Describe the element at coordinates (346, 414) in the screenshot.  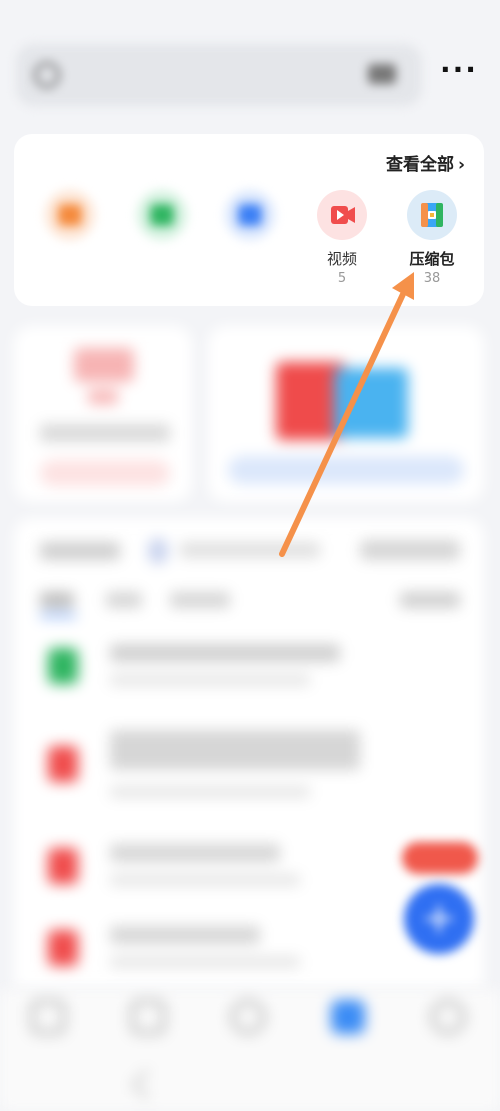
I see `annotation-arrow` at that location.